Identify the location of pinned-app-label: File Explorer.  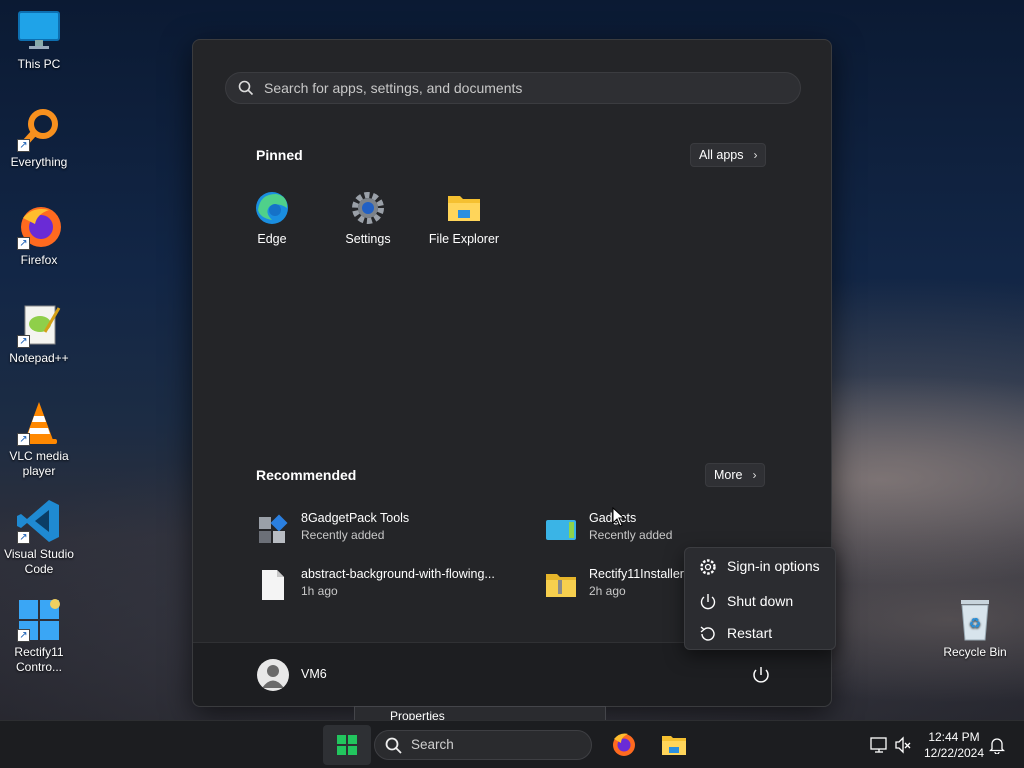
(464, 239).